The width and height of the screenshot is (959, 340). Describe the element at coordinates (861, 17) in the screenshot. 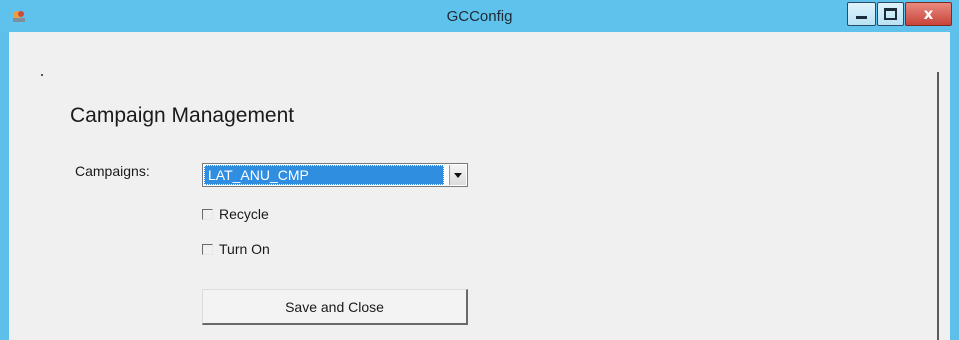

I see `minimize-icon` at that location.